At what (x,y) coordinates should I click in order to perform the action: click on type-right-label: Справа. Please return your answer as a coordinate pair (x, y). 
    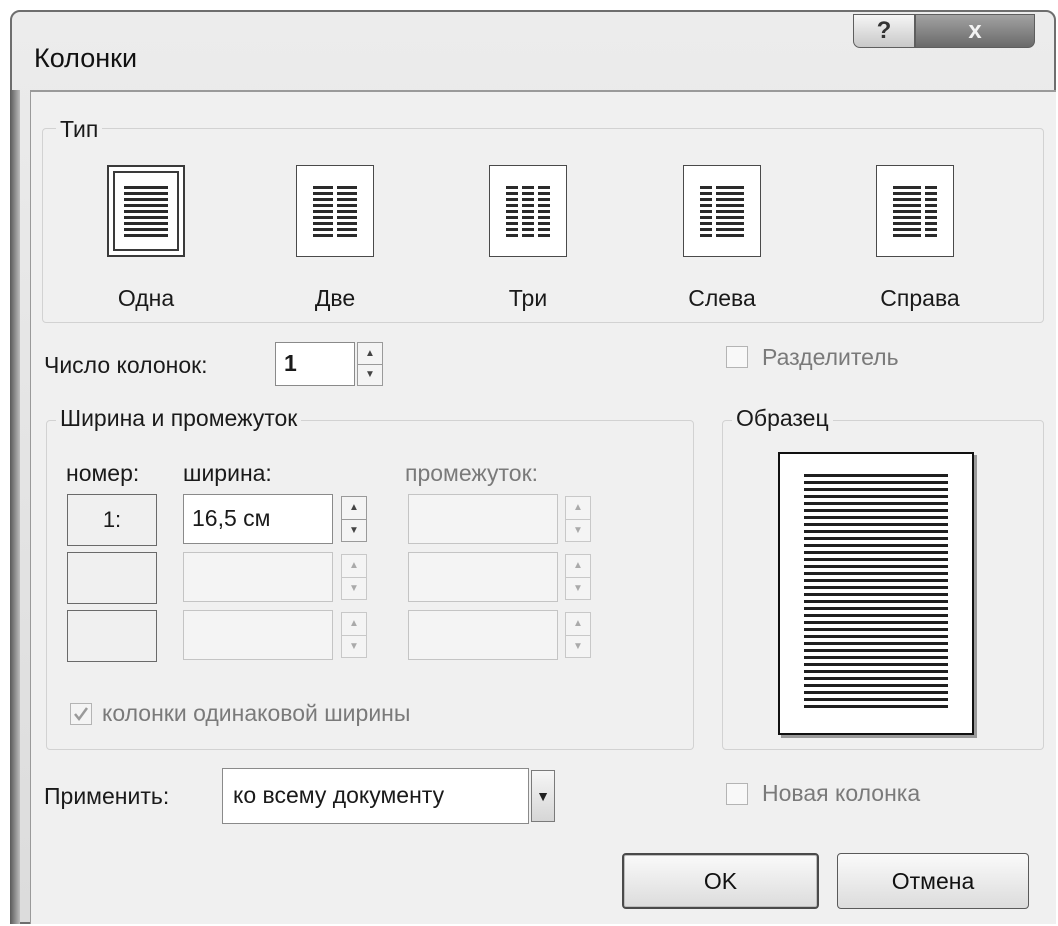
    Looking at the image, I should click on (920, 298).